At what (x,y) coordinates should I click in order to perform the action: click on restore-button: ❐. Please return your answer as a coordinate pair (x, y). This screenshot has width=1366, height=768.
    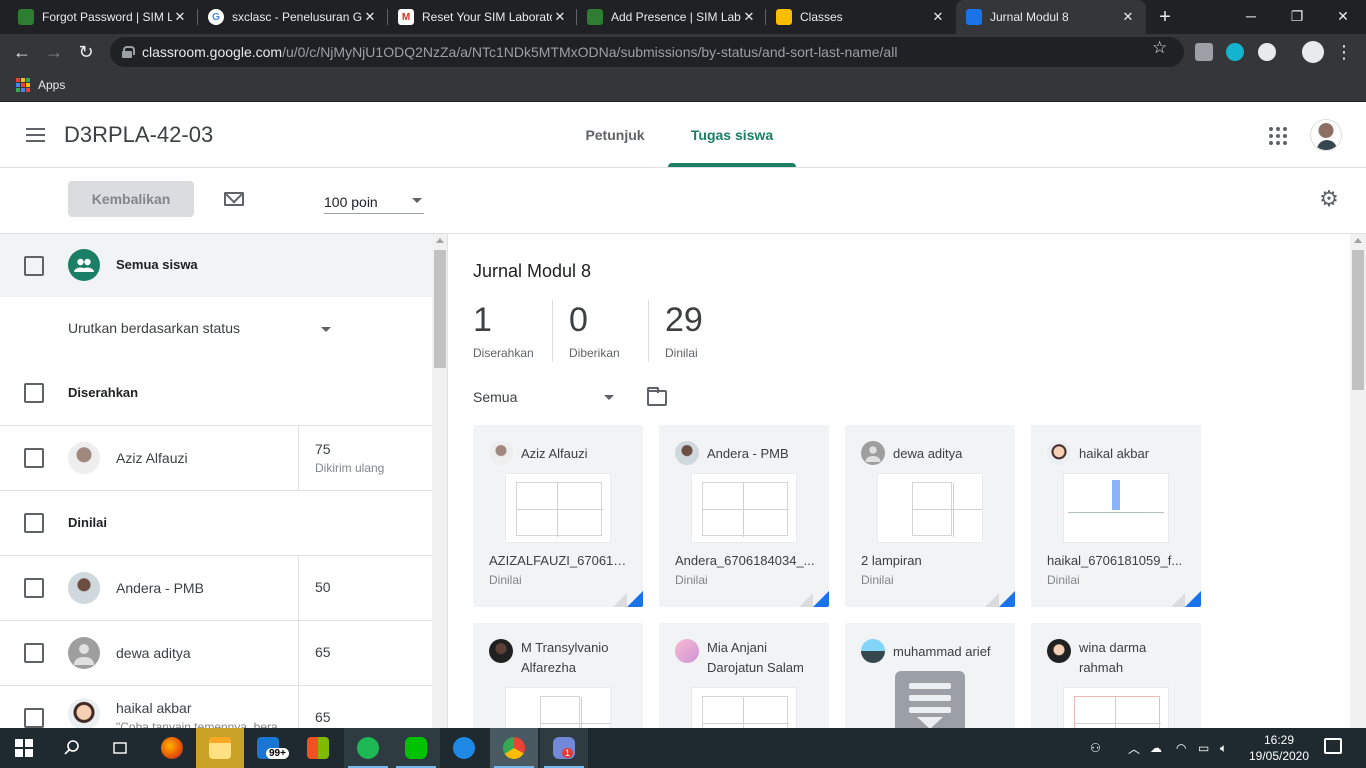
    Looking at the image, I should click on (1297, 17).